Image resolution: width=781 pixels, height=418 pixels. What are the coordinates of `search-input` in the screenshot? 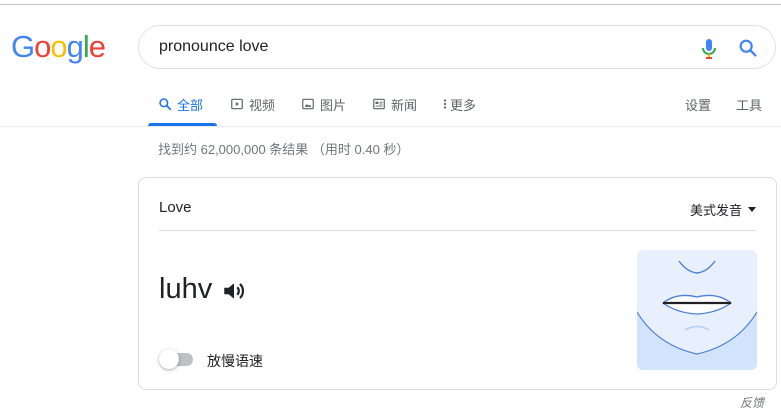 It's located at (409, 47).